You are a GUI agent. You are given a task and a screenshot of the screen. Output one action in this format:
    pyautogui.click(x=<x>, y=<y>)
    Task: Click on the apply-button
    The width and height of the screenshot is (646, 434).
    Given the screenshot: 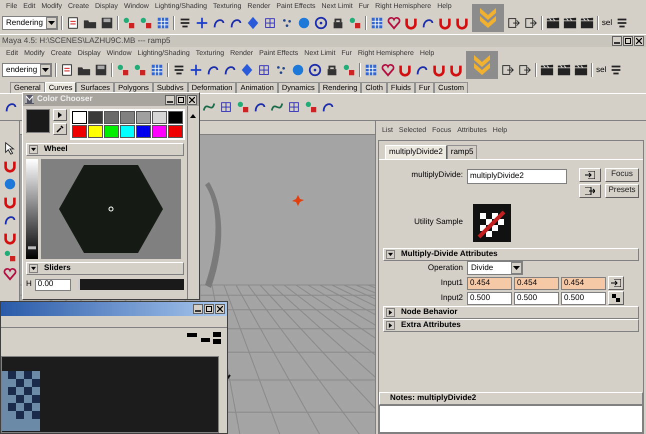 What is the action you would take?
    pyautogui.click(x=60, y=115)
    